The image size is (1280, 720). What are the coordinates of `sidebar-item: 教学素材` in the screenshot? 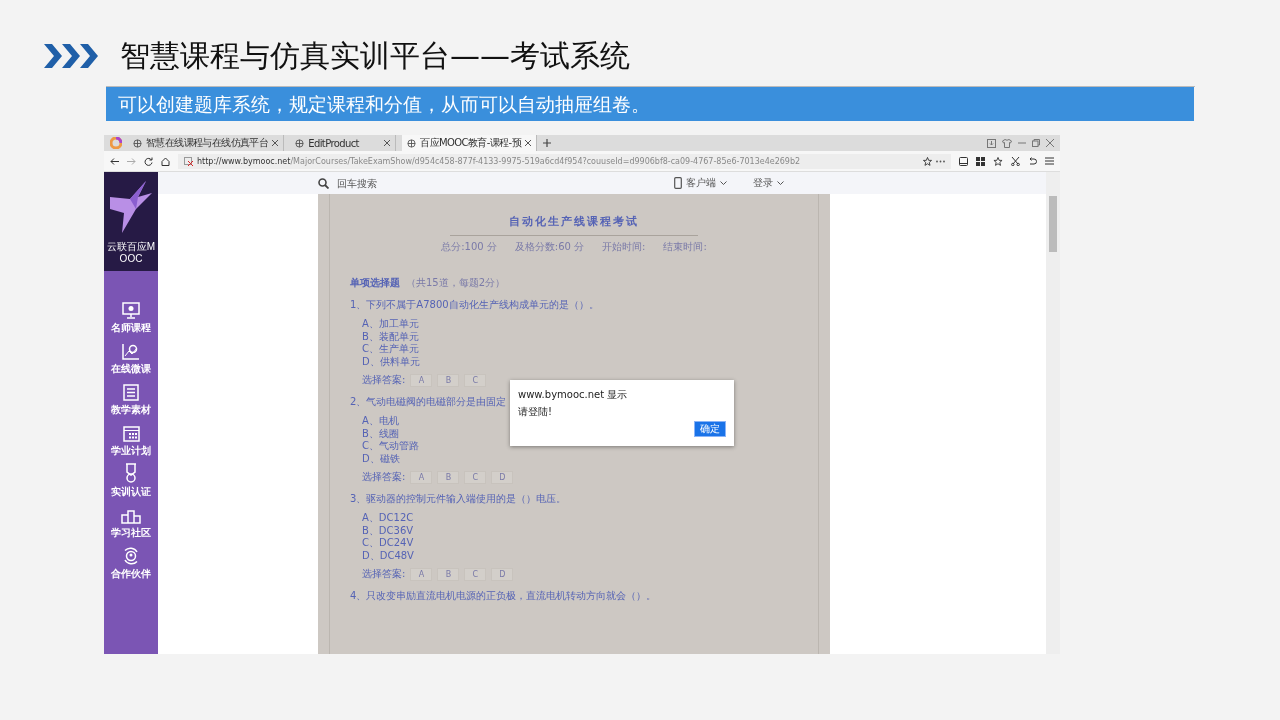 It's located at (131, 399).